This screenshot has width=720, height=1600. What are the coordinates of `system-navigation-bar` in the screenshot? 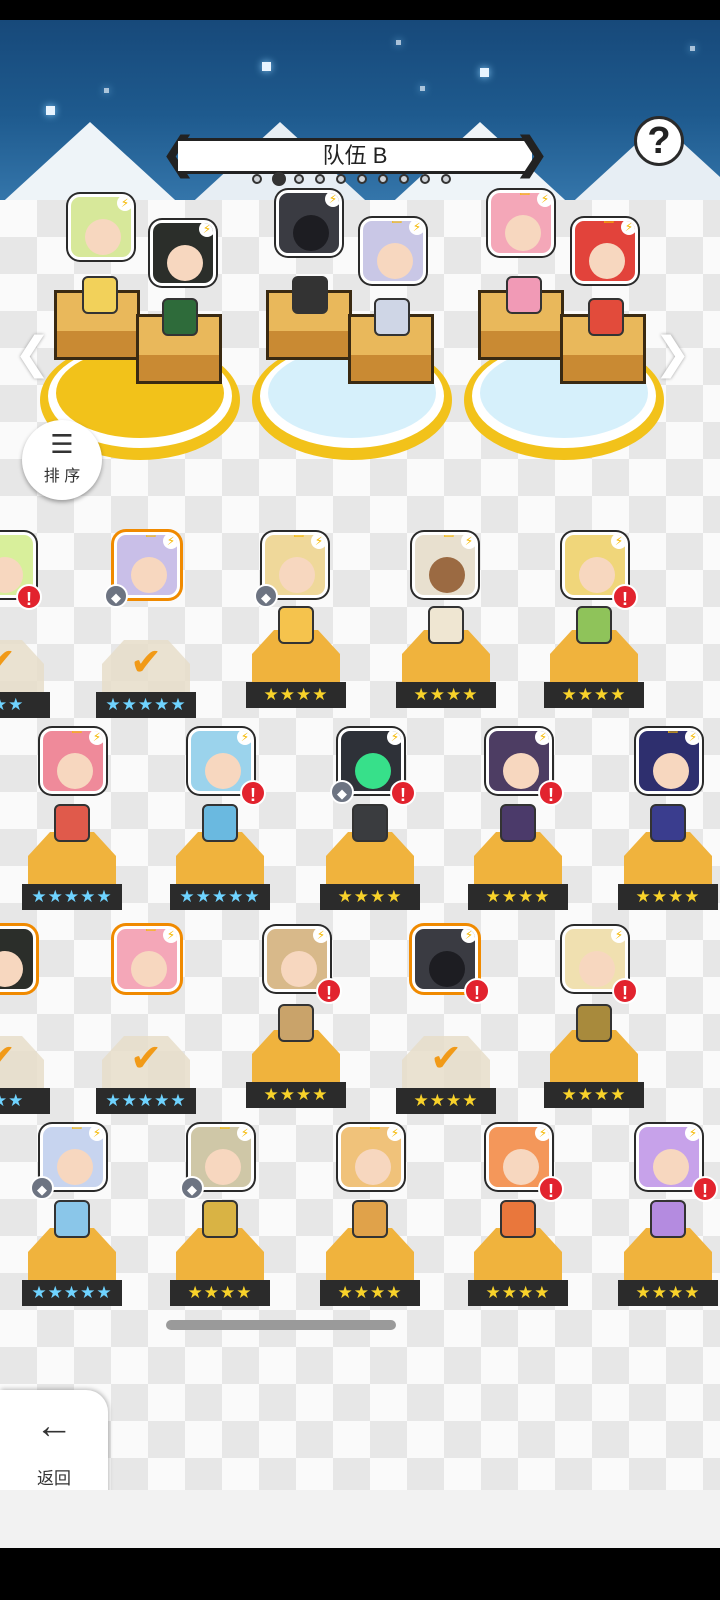 It's located at (360, 1574).